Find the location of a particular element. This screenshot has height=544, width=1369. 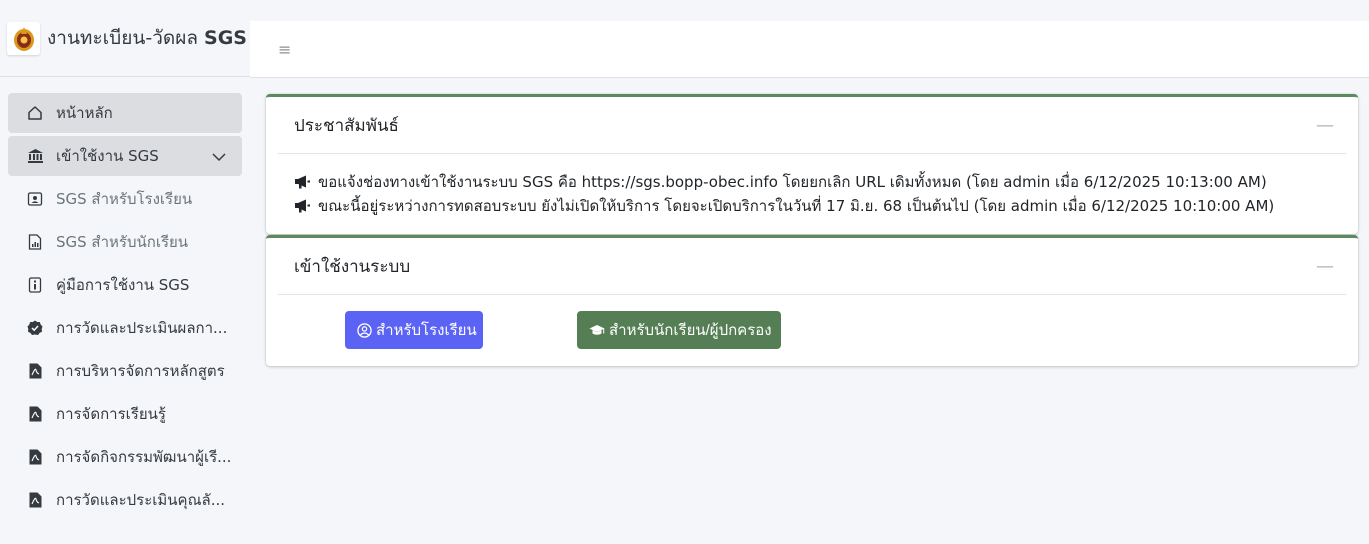

sidebar-item-sgs-school: SGS สำหรับโรงเรียน is located at coordinates (125, 199).